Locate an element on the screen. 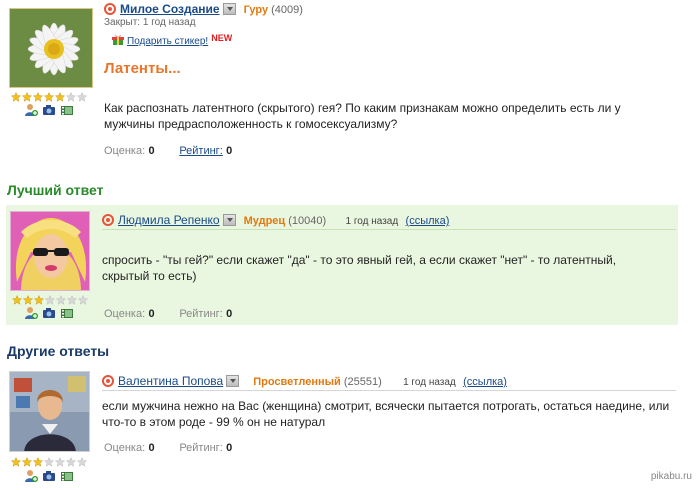 Image resolution: width=700 pixels, height=490 pixels. other-answer-stars is located at coordinates (49, 462).